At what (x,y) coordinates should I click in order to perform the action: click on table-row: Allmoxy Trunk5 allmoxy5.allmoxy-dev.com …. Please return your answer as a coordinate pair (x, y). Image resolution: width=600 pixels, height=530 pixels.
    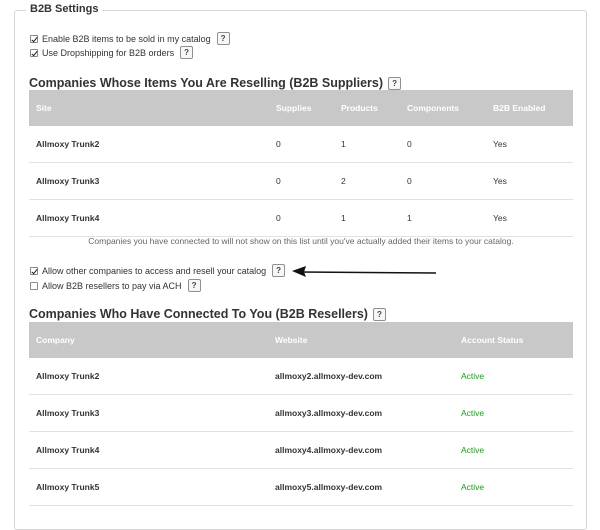
    Looking at the image, I should click on (301, 487).